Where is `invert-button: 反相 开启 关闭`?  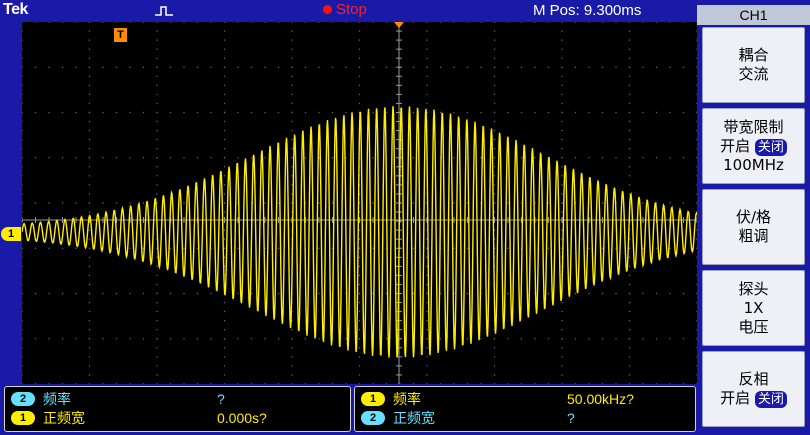
invert-button: 反相 开启 关闭 is located at coordinates (753, 389).